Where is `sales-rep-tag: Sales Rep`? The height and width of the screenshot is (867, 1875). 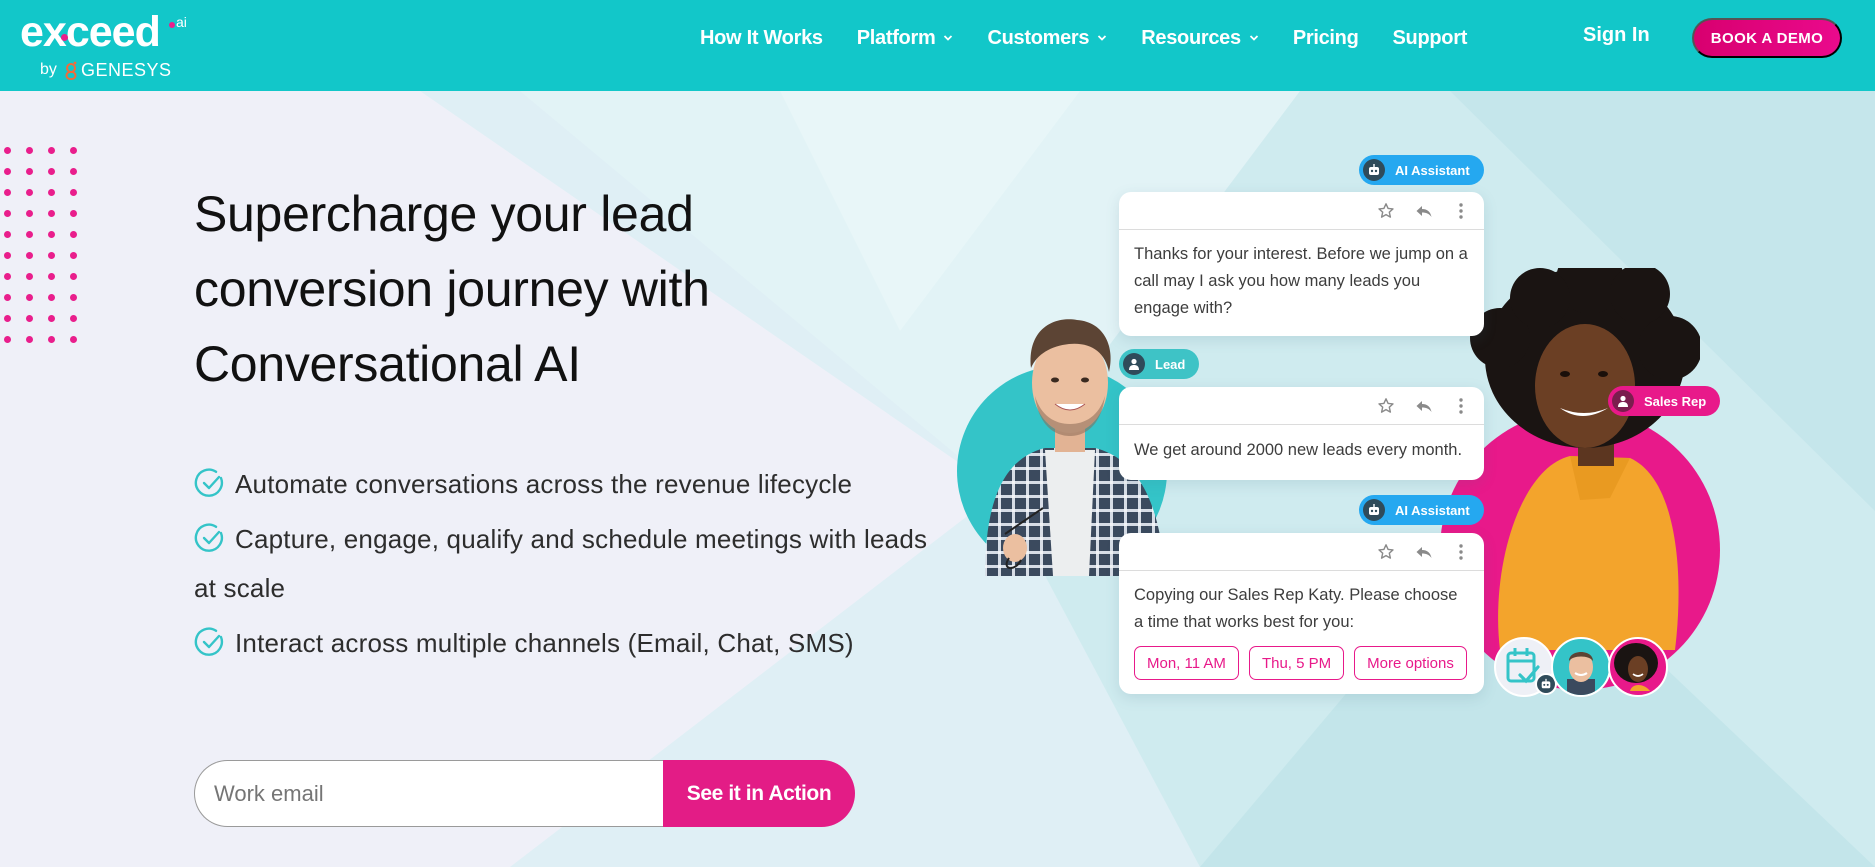
sales-rep-tag: Sales Rep is located at coordinates (1664, 401).